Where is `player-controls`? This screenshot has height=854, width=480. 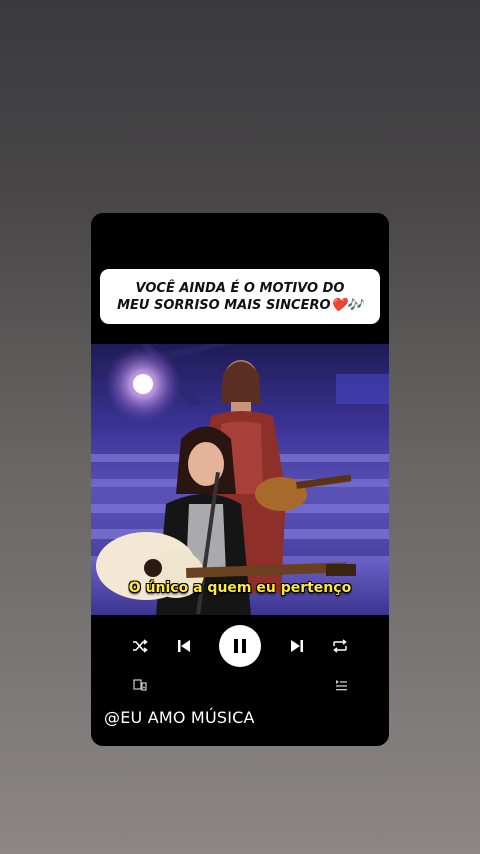 player-controls is located at coordinates (240, 646).